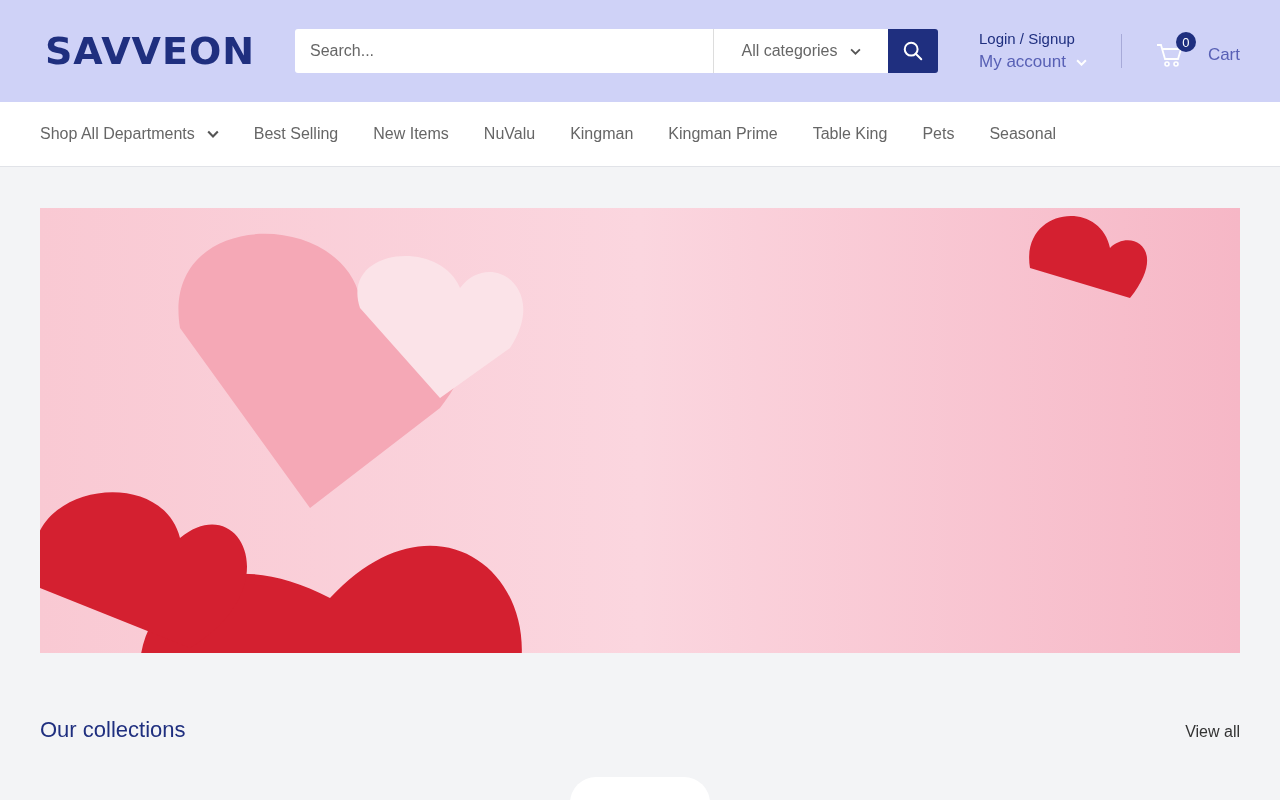  I want to click on nav-link: Pets, so click(938, 134).